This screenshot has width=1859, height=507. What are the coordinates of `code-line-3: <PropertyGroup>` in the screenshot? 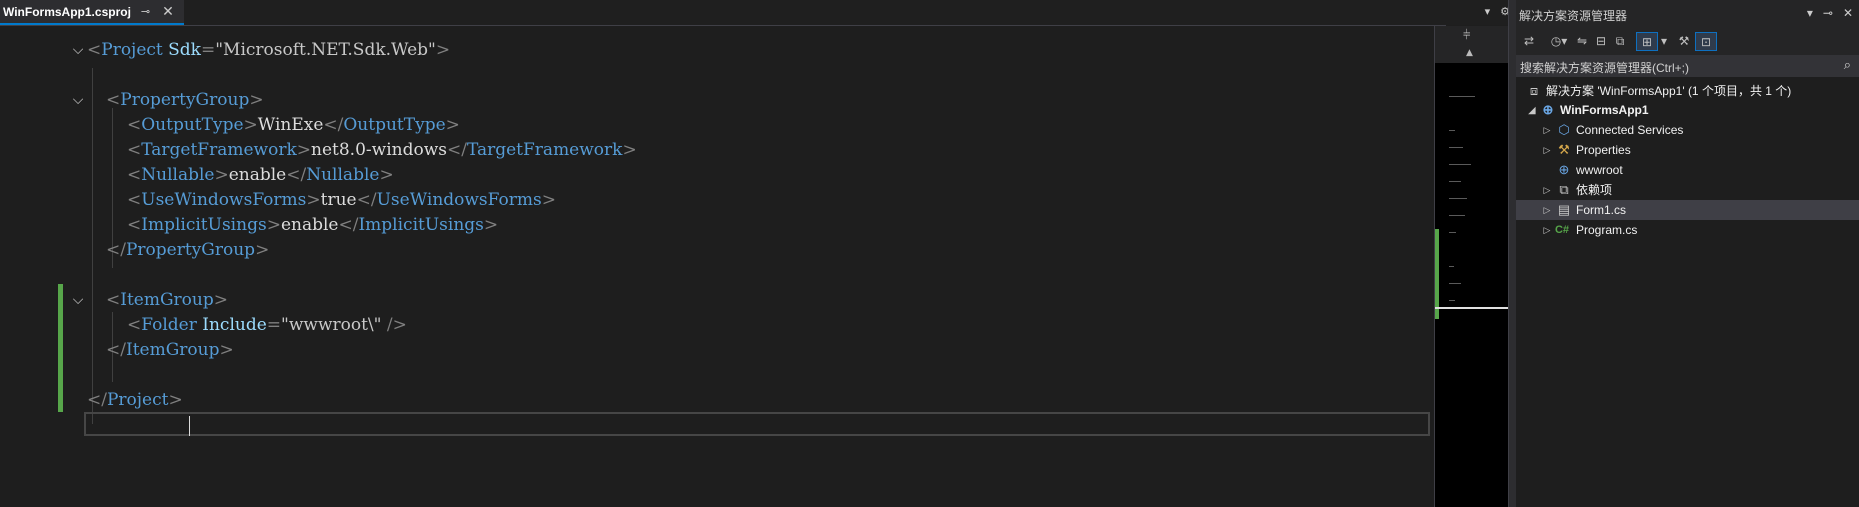 It's located at (185, 100).